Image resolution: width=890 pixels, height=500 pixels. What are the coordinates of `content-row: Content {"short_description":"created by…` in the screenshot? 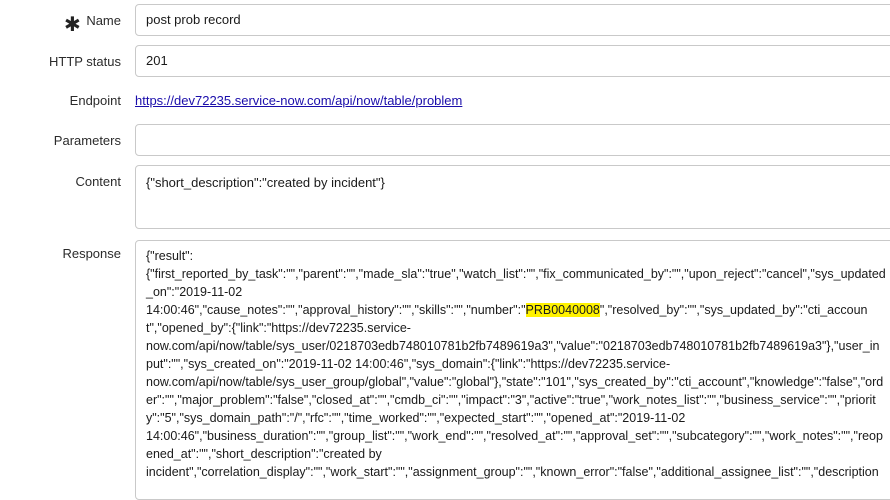 It's located at (445, 198).